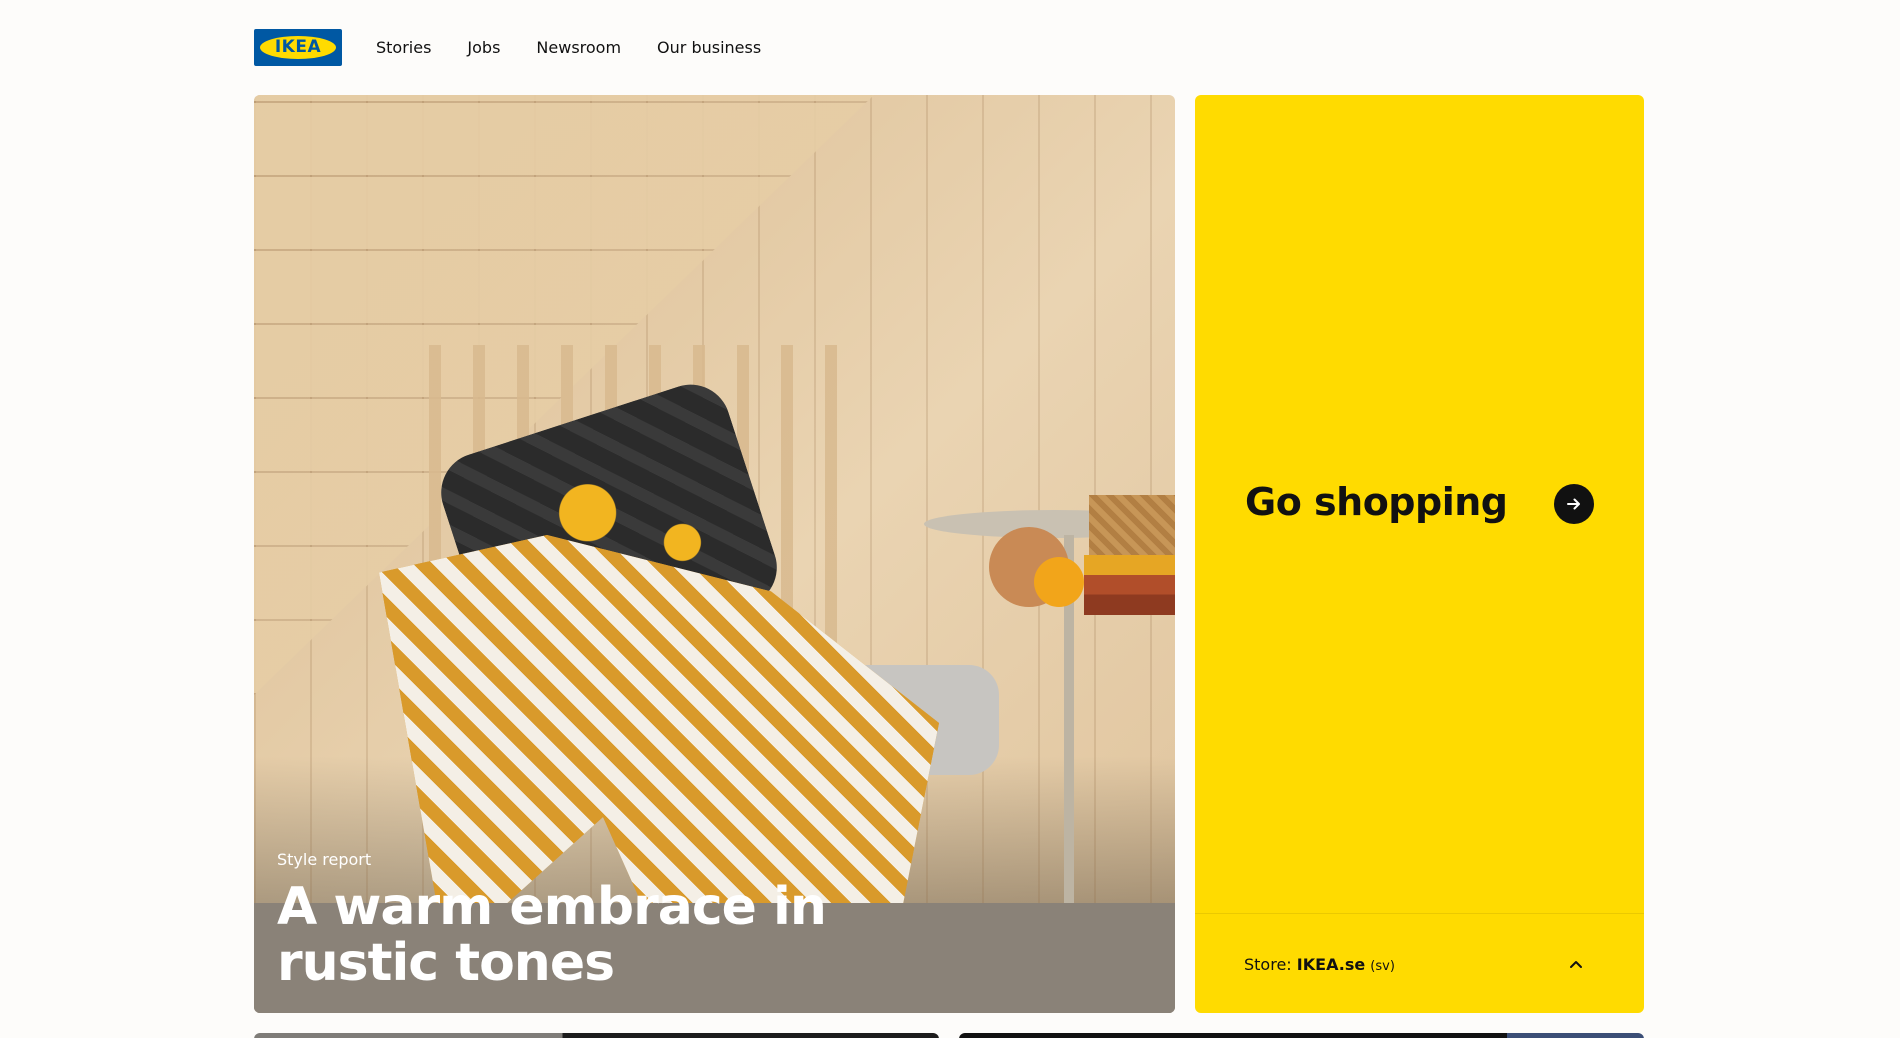  I want to click on main-nav: Stories Jobs Newsroom Our business, so click(568, 47).